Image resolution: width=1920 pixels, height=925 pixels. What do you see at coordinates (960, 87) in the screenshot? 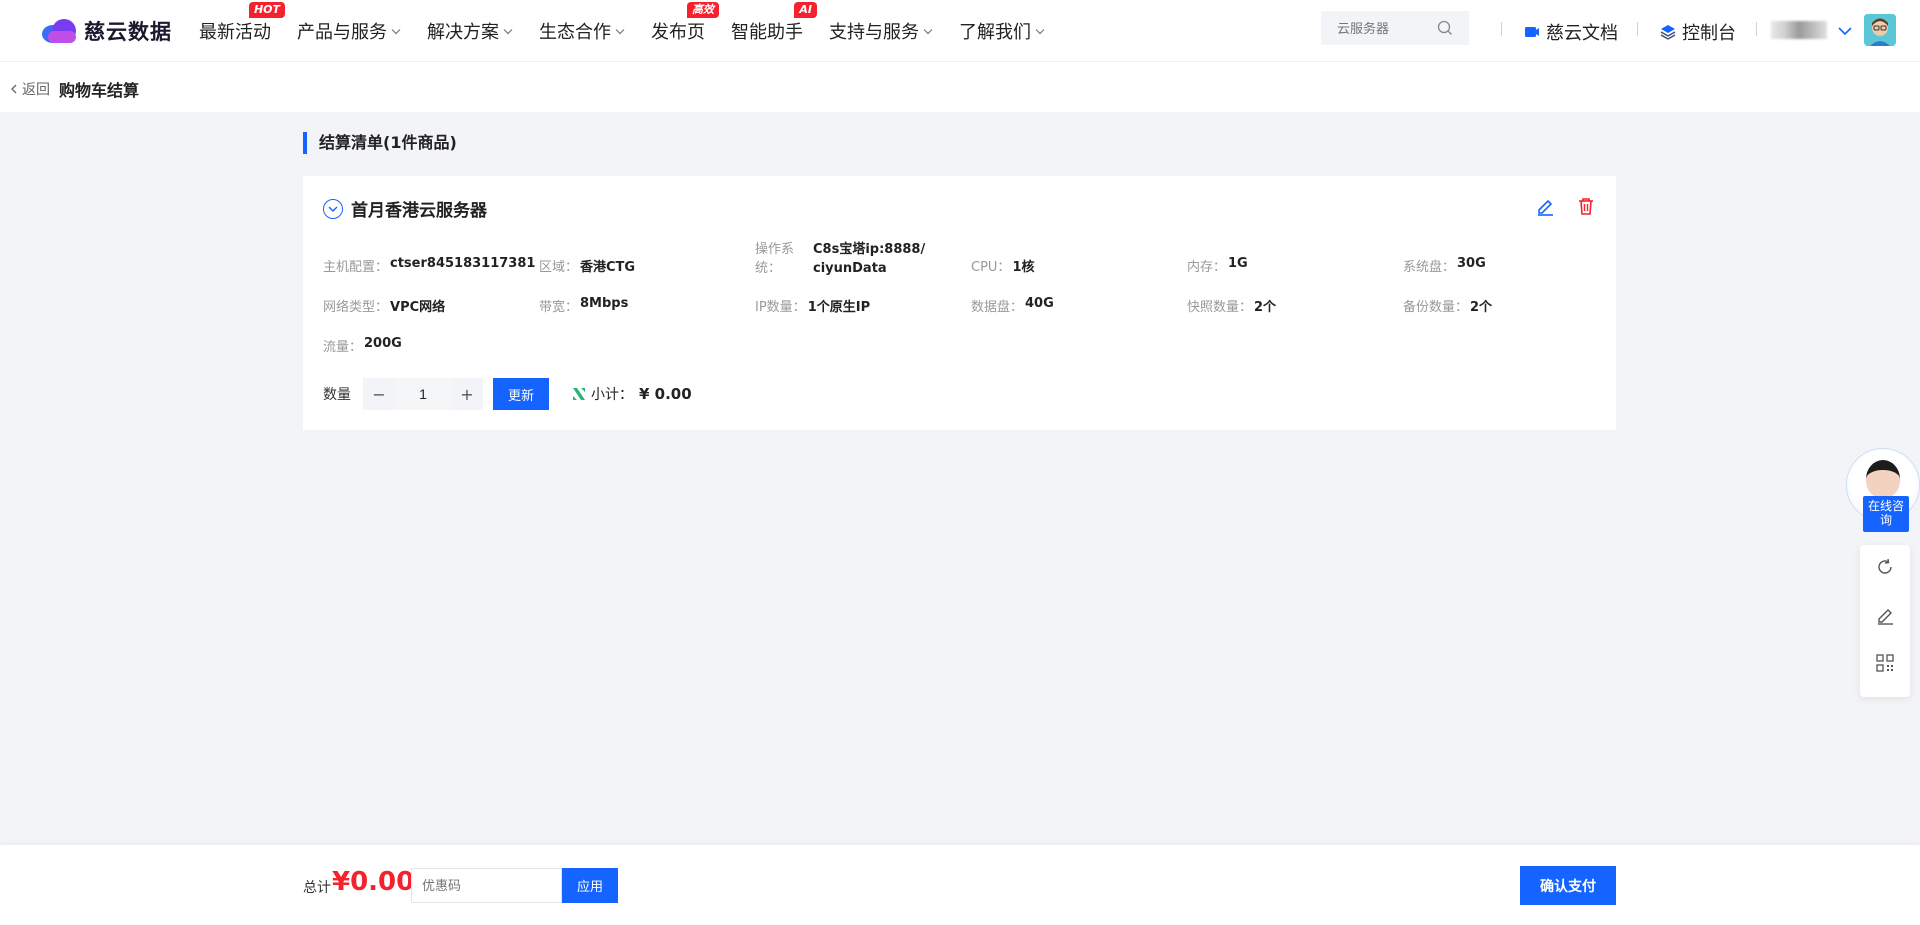
I see `breadcrumb: 返回 购物车结算` at bounding box center [960, 87].